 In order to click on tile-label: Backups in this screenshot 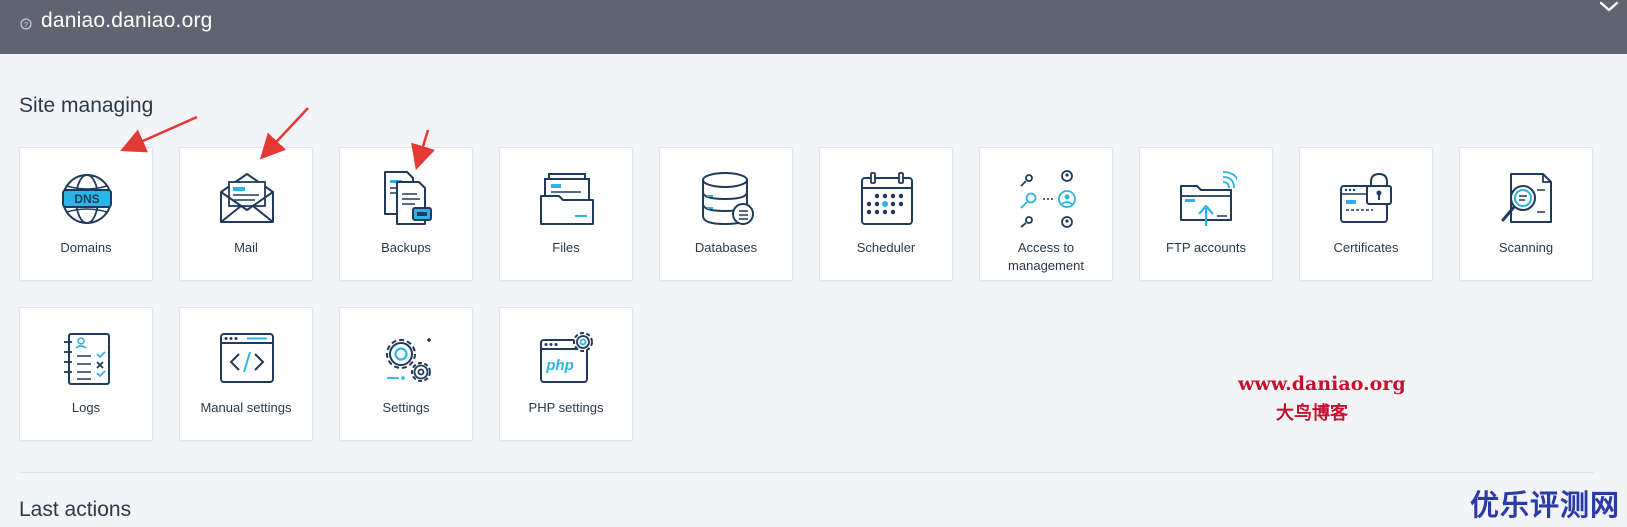, I will do `click(406, 247)`.